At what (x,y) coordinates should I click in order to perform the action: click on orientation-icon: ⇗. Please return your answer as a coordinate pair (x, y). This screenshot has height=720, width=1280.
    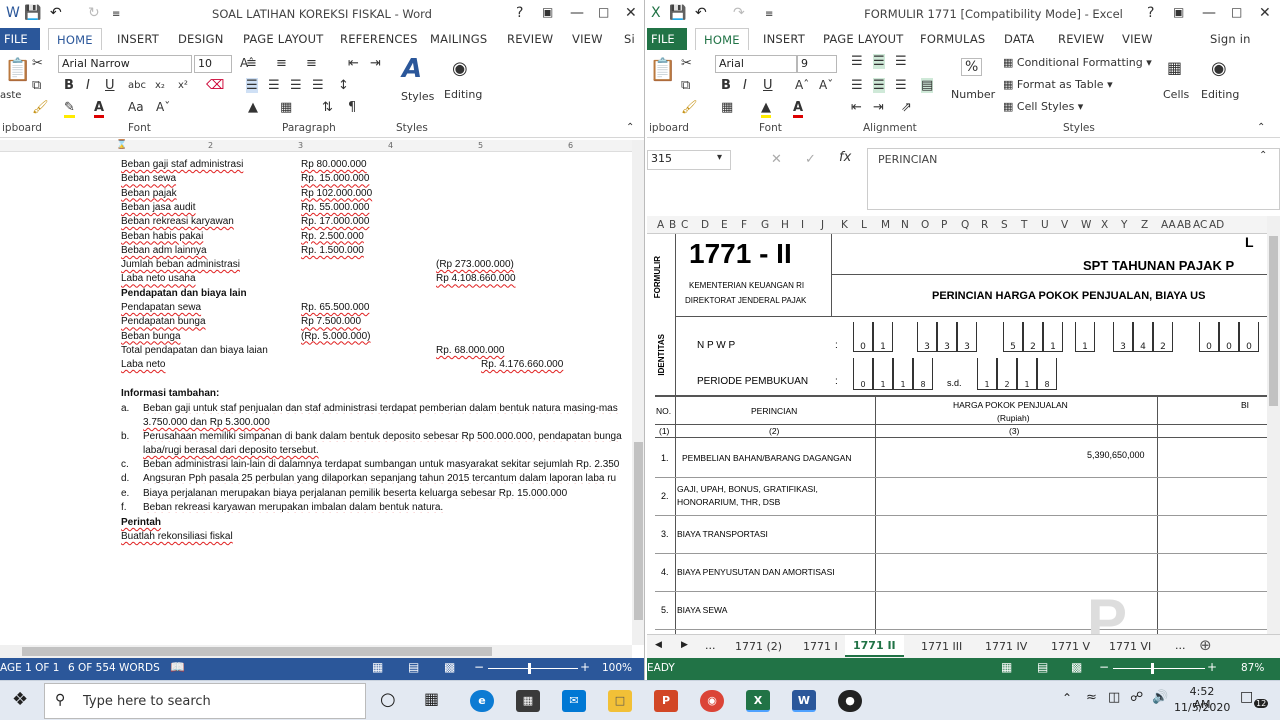
    Looking at the image, I should click on (906, 107).